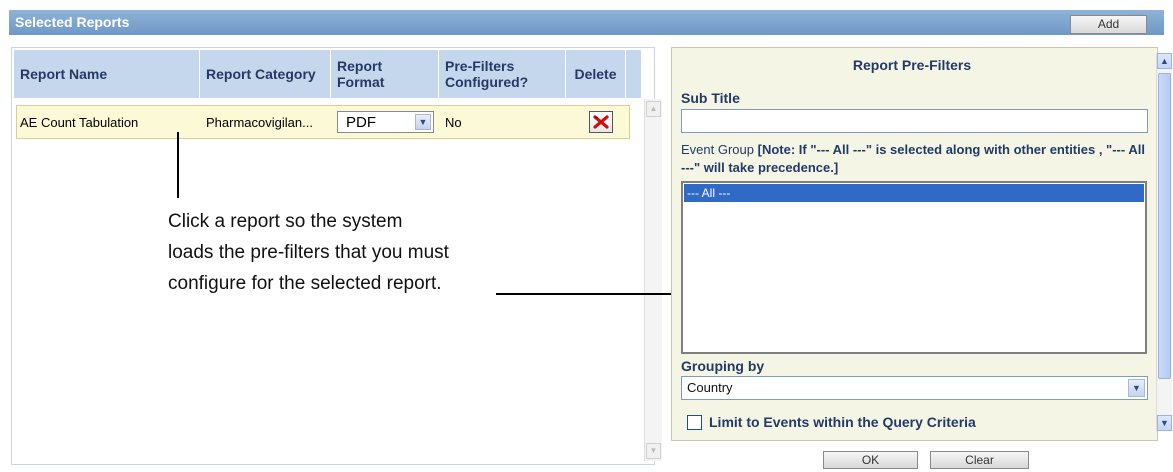 Image resolution: width=1173 pixels, height=472 pixels. Describe the element at coordinates (717, 149) in the screenshot. I see `event-group-label: Event Group` at that location.